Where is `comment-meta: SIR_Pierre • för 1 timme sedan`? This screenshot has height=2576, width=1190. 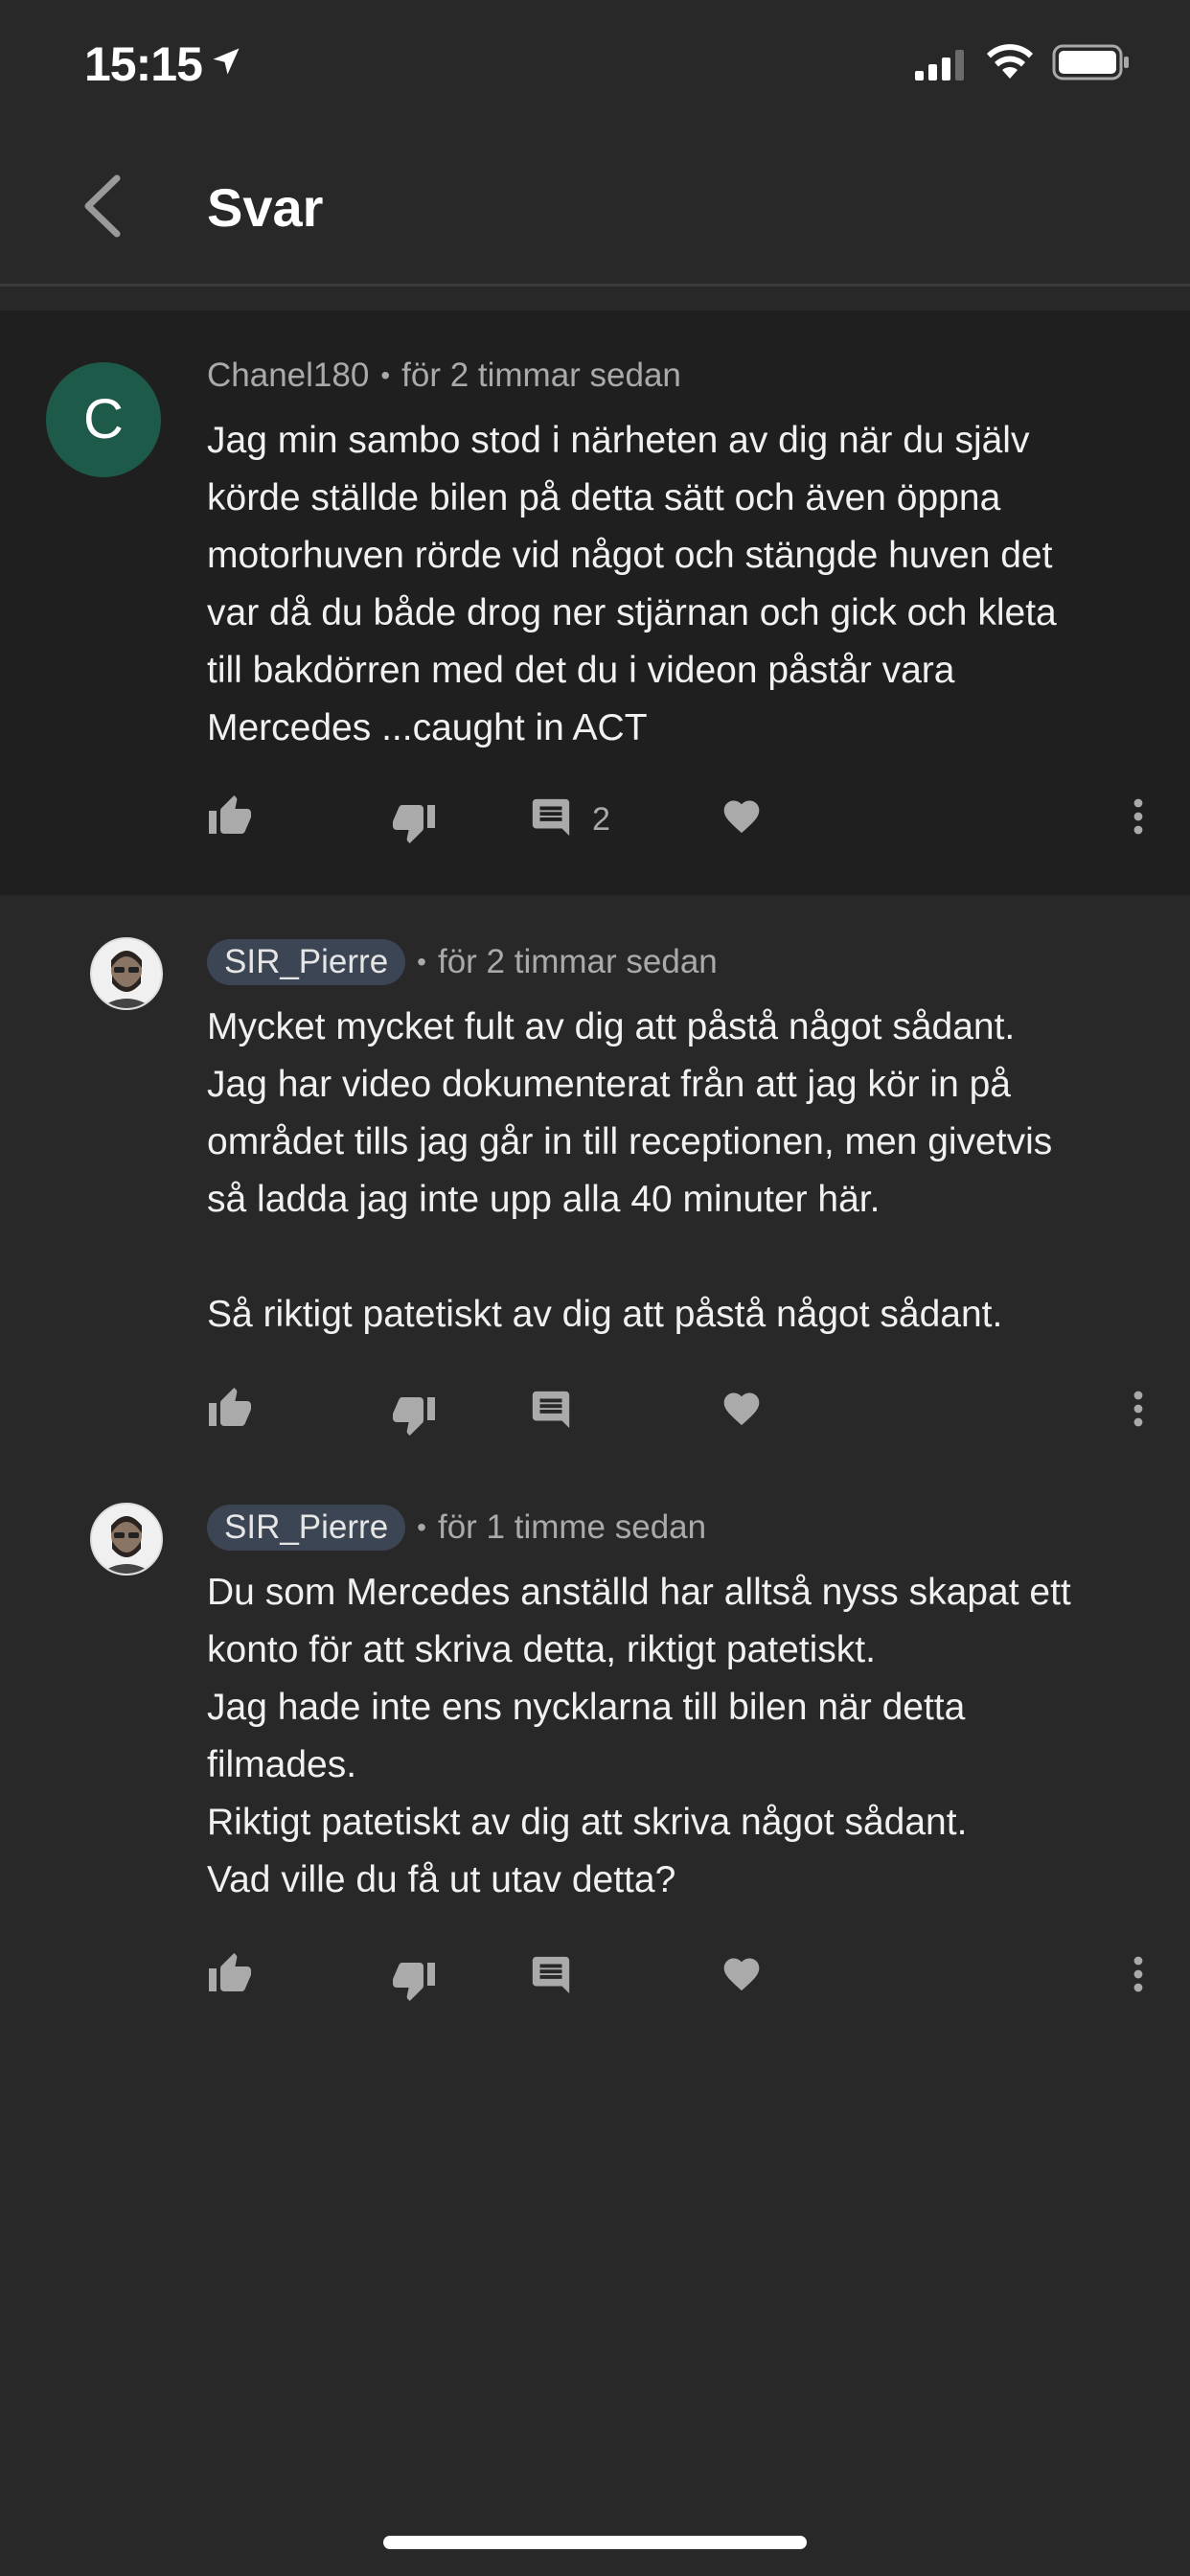 comment-meta: SIR_Pierre • för 1 timme sedan is located at coordinates (457, 1528).